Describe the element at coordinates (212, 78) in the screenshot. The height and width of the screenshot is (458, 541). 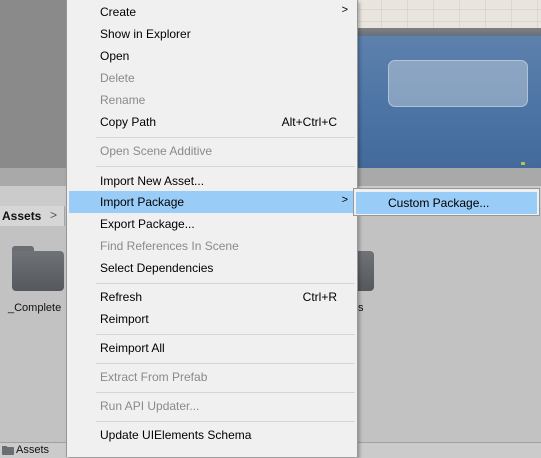
I see `menu-item-delete: Delete` at that location.